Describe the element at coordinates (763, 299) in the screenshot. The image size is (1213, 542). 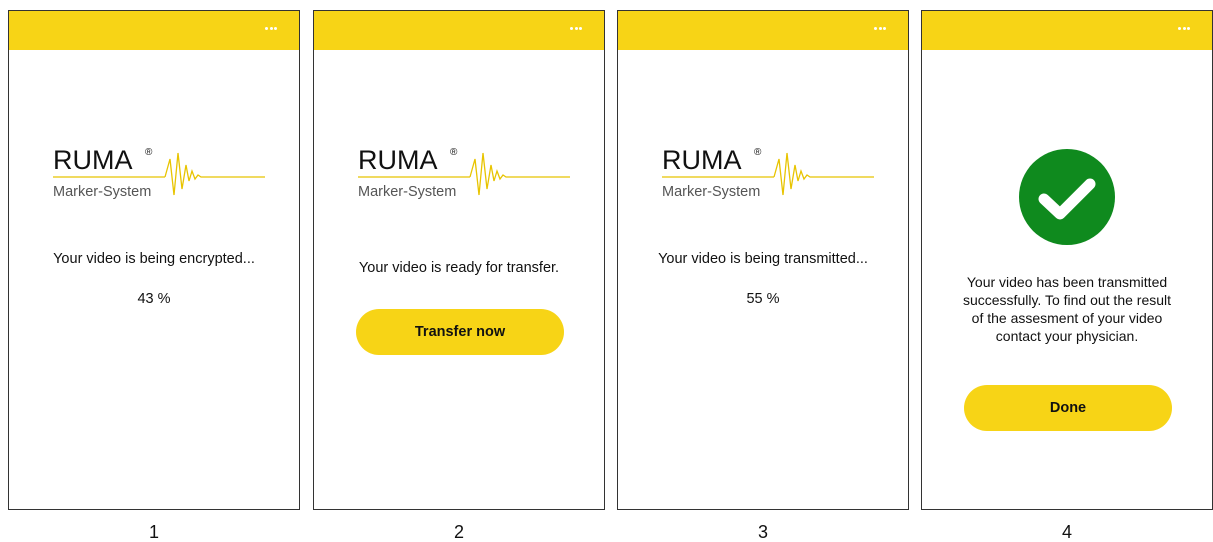
I see `progress-percentage: 55 %` at that location.